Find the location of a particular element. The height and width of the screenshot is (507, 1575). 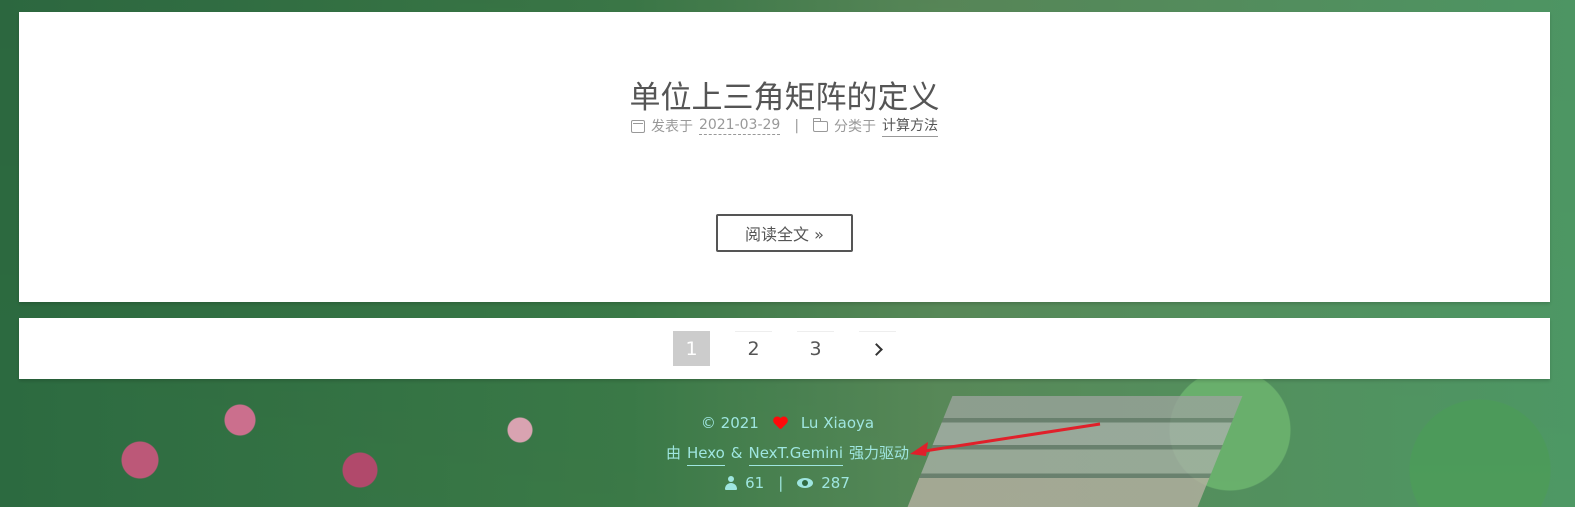

pagination-card: 1 2 3 is located at coordinates (784, 348).